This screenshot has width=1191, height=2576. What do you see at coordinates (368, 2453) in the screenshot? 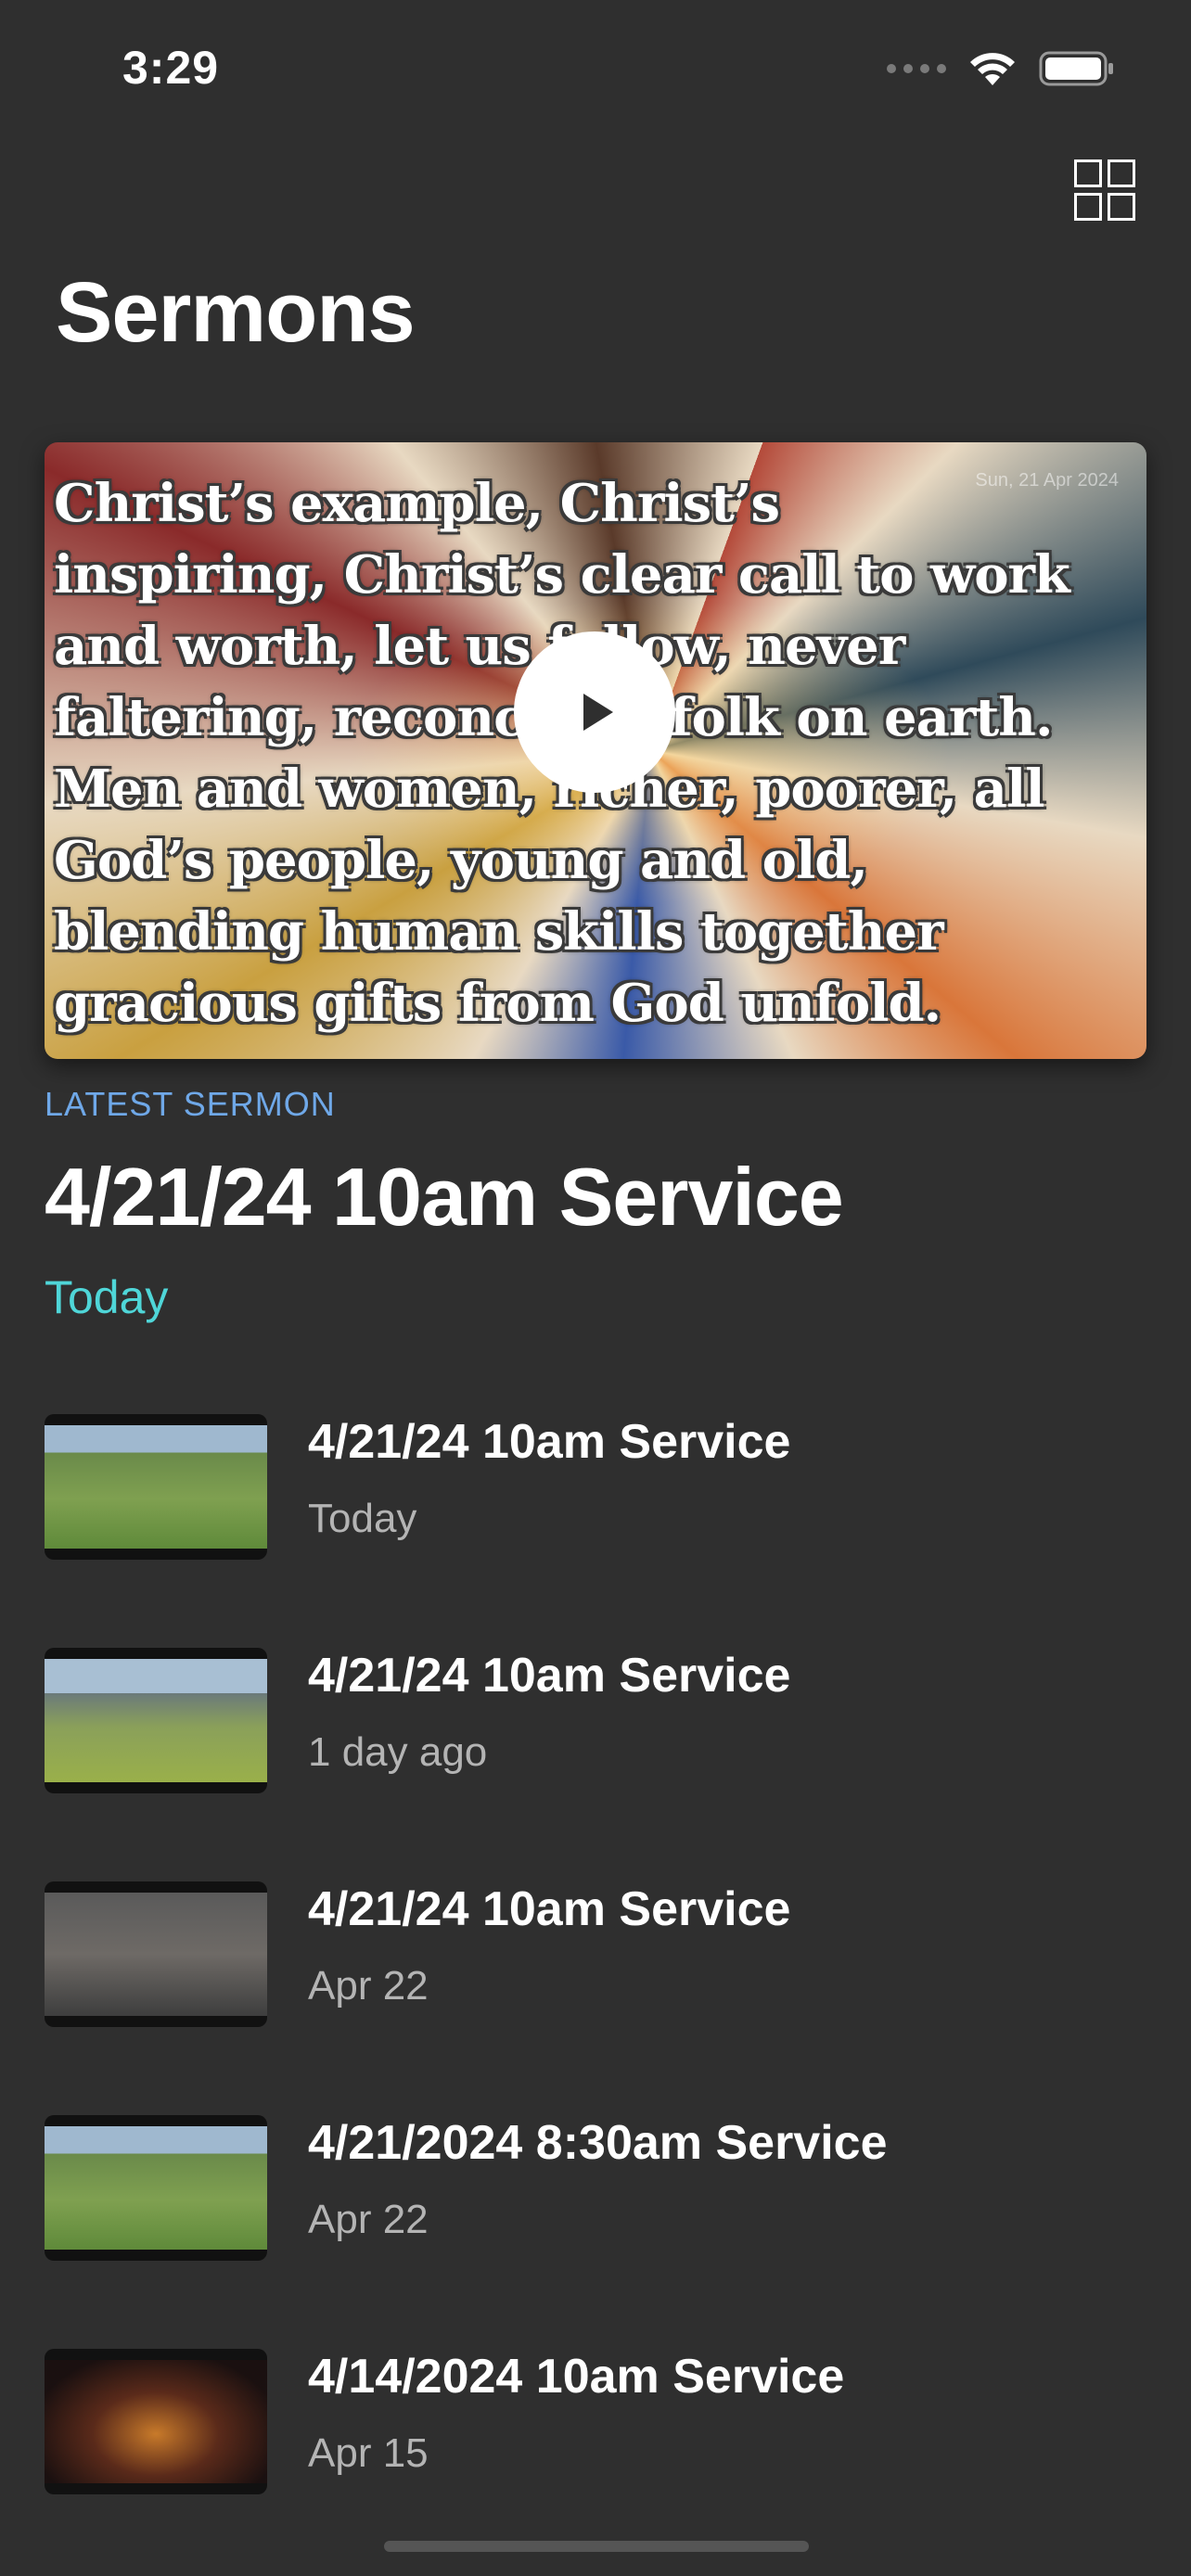
I see `sermon-date: Apr 15` at bounding box center [368, 2453].